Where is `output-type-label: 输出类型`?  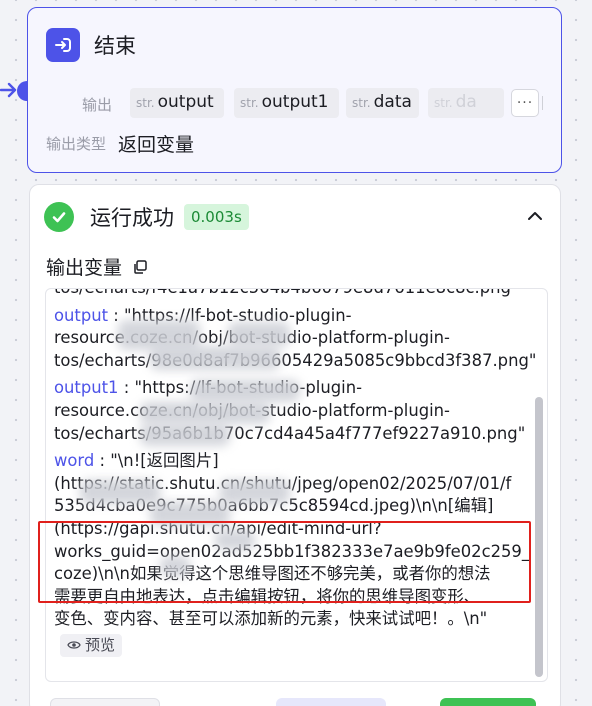 output-type-label: 输出类型 is located at coordinates (76, 144).